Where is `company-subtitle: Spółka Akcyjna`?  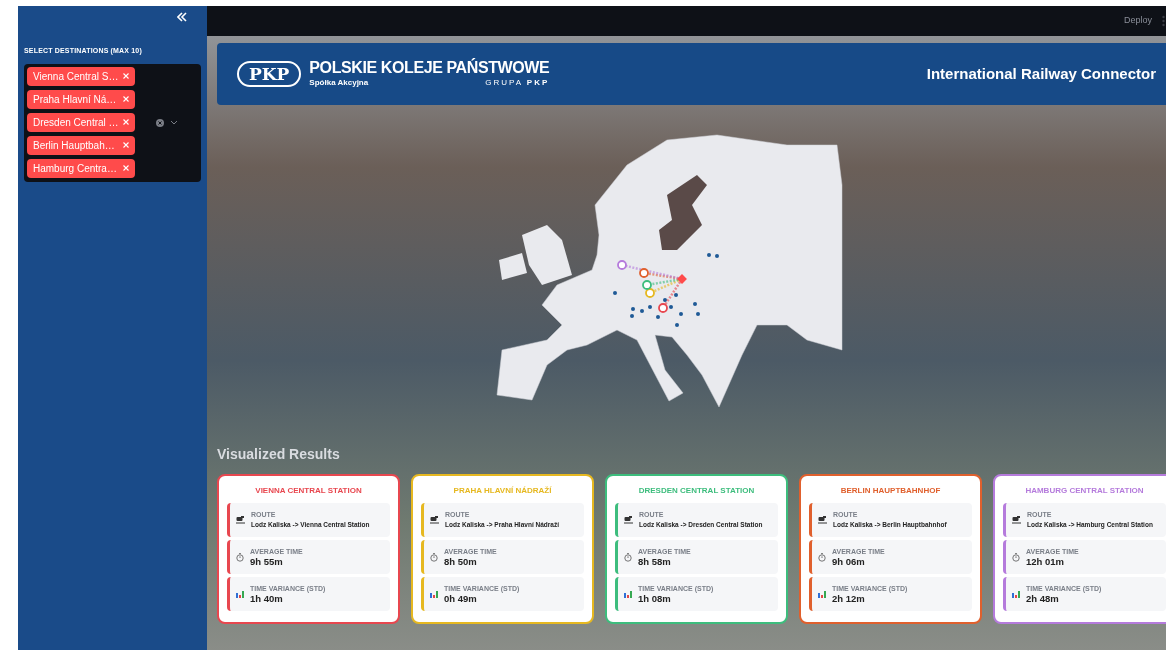
company-subtitle: Spółka Akcyjna is located at coordinates (339, 83).